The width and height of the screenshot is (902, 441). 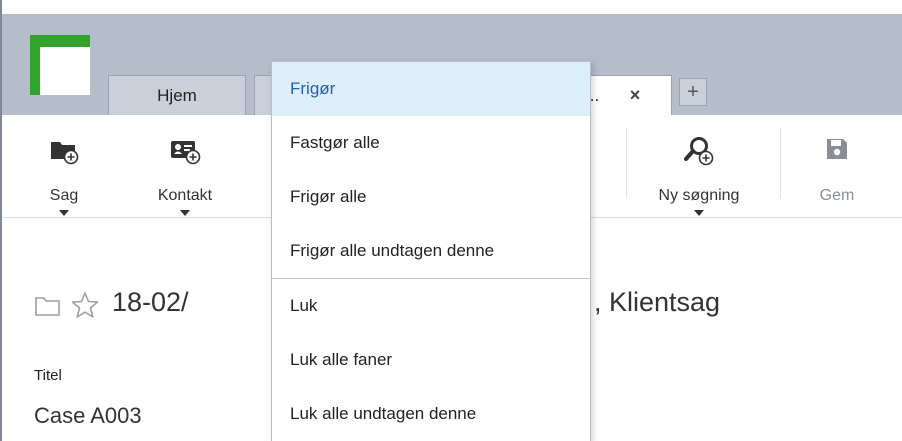 What do you see at coordinates (185, 152) in the screenshot?
I see `contact-card-add-icon` at bounding box center [185, 152].